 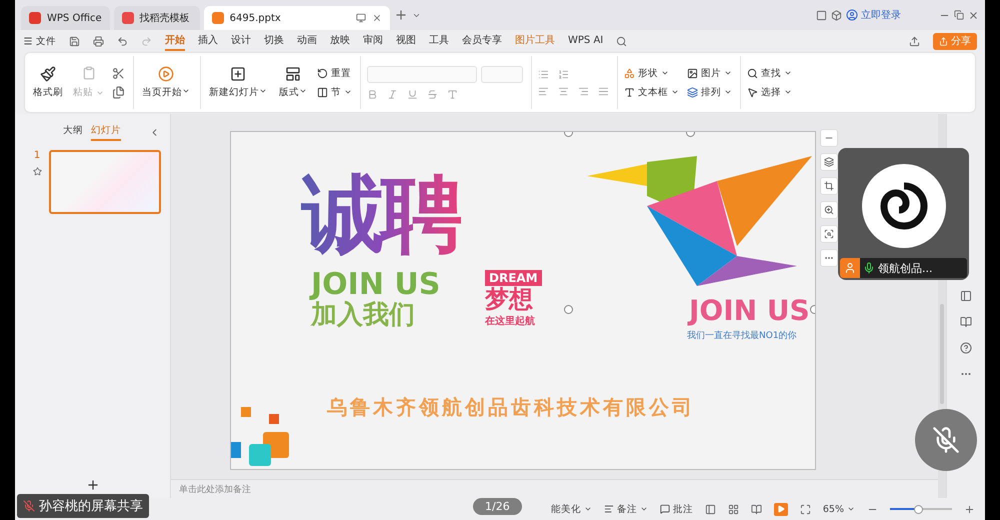 I want to click on cloud-upload-icon, so click(x=914, y=41).